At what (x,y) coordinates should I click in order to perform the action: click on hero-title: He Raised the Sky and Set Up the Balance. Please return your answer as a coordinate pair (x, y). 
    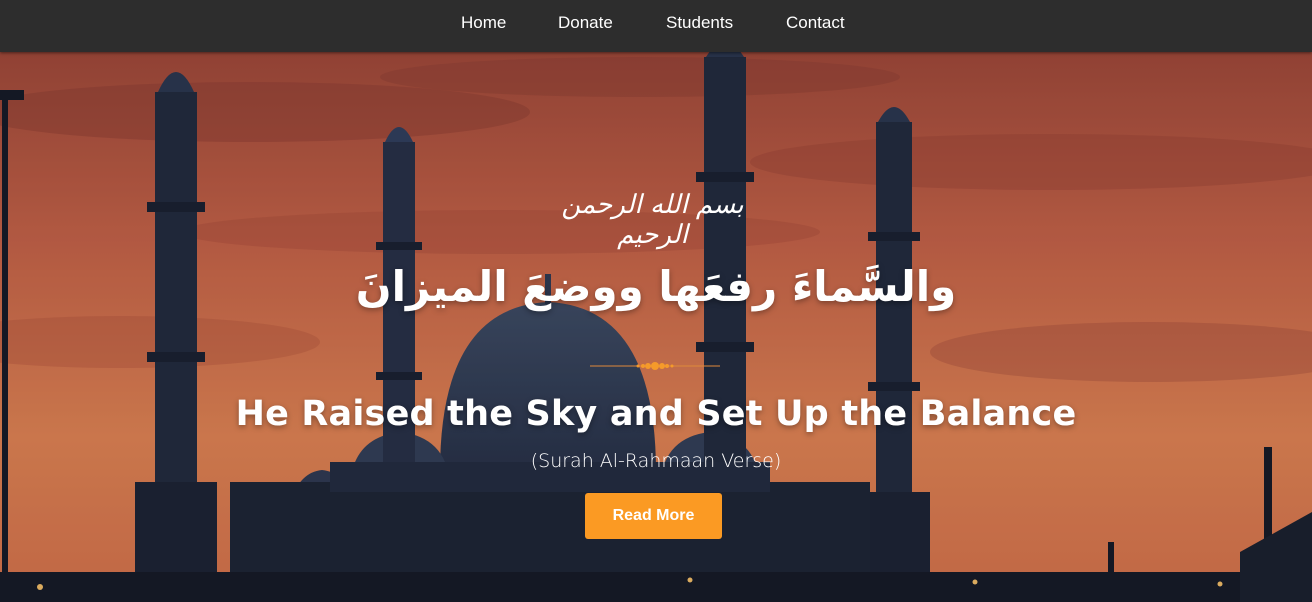
    Looking at the image, I should click on (656, 414).